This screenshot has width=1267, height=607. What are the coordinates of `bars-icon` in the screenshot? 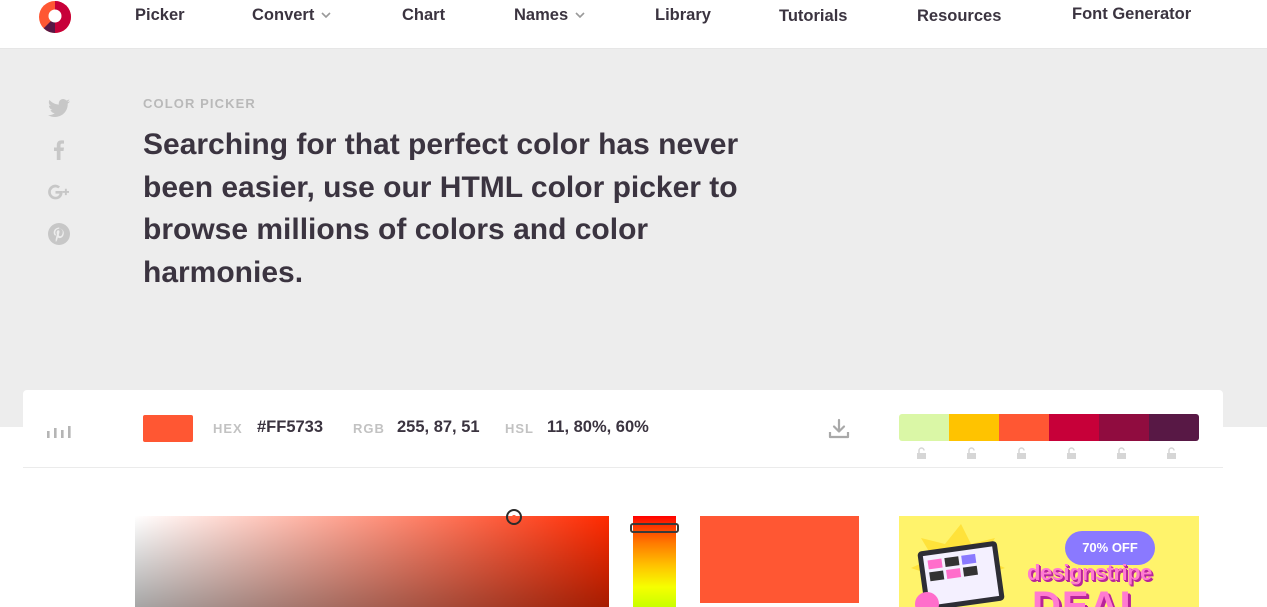 It's located at (59, 431).